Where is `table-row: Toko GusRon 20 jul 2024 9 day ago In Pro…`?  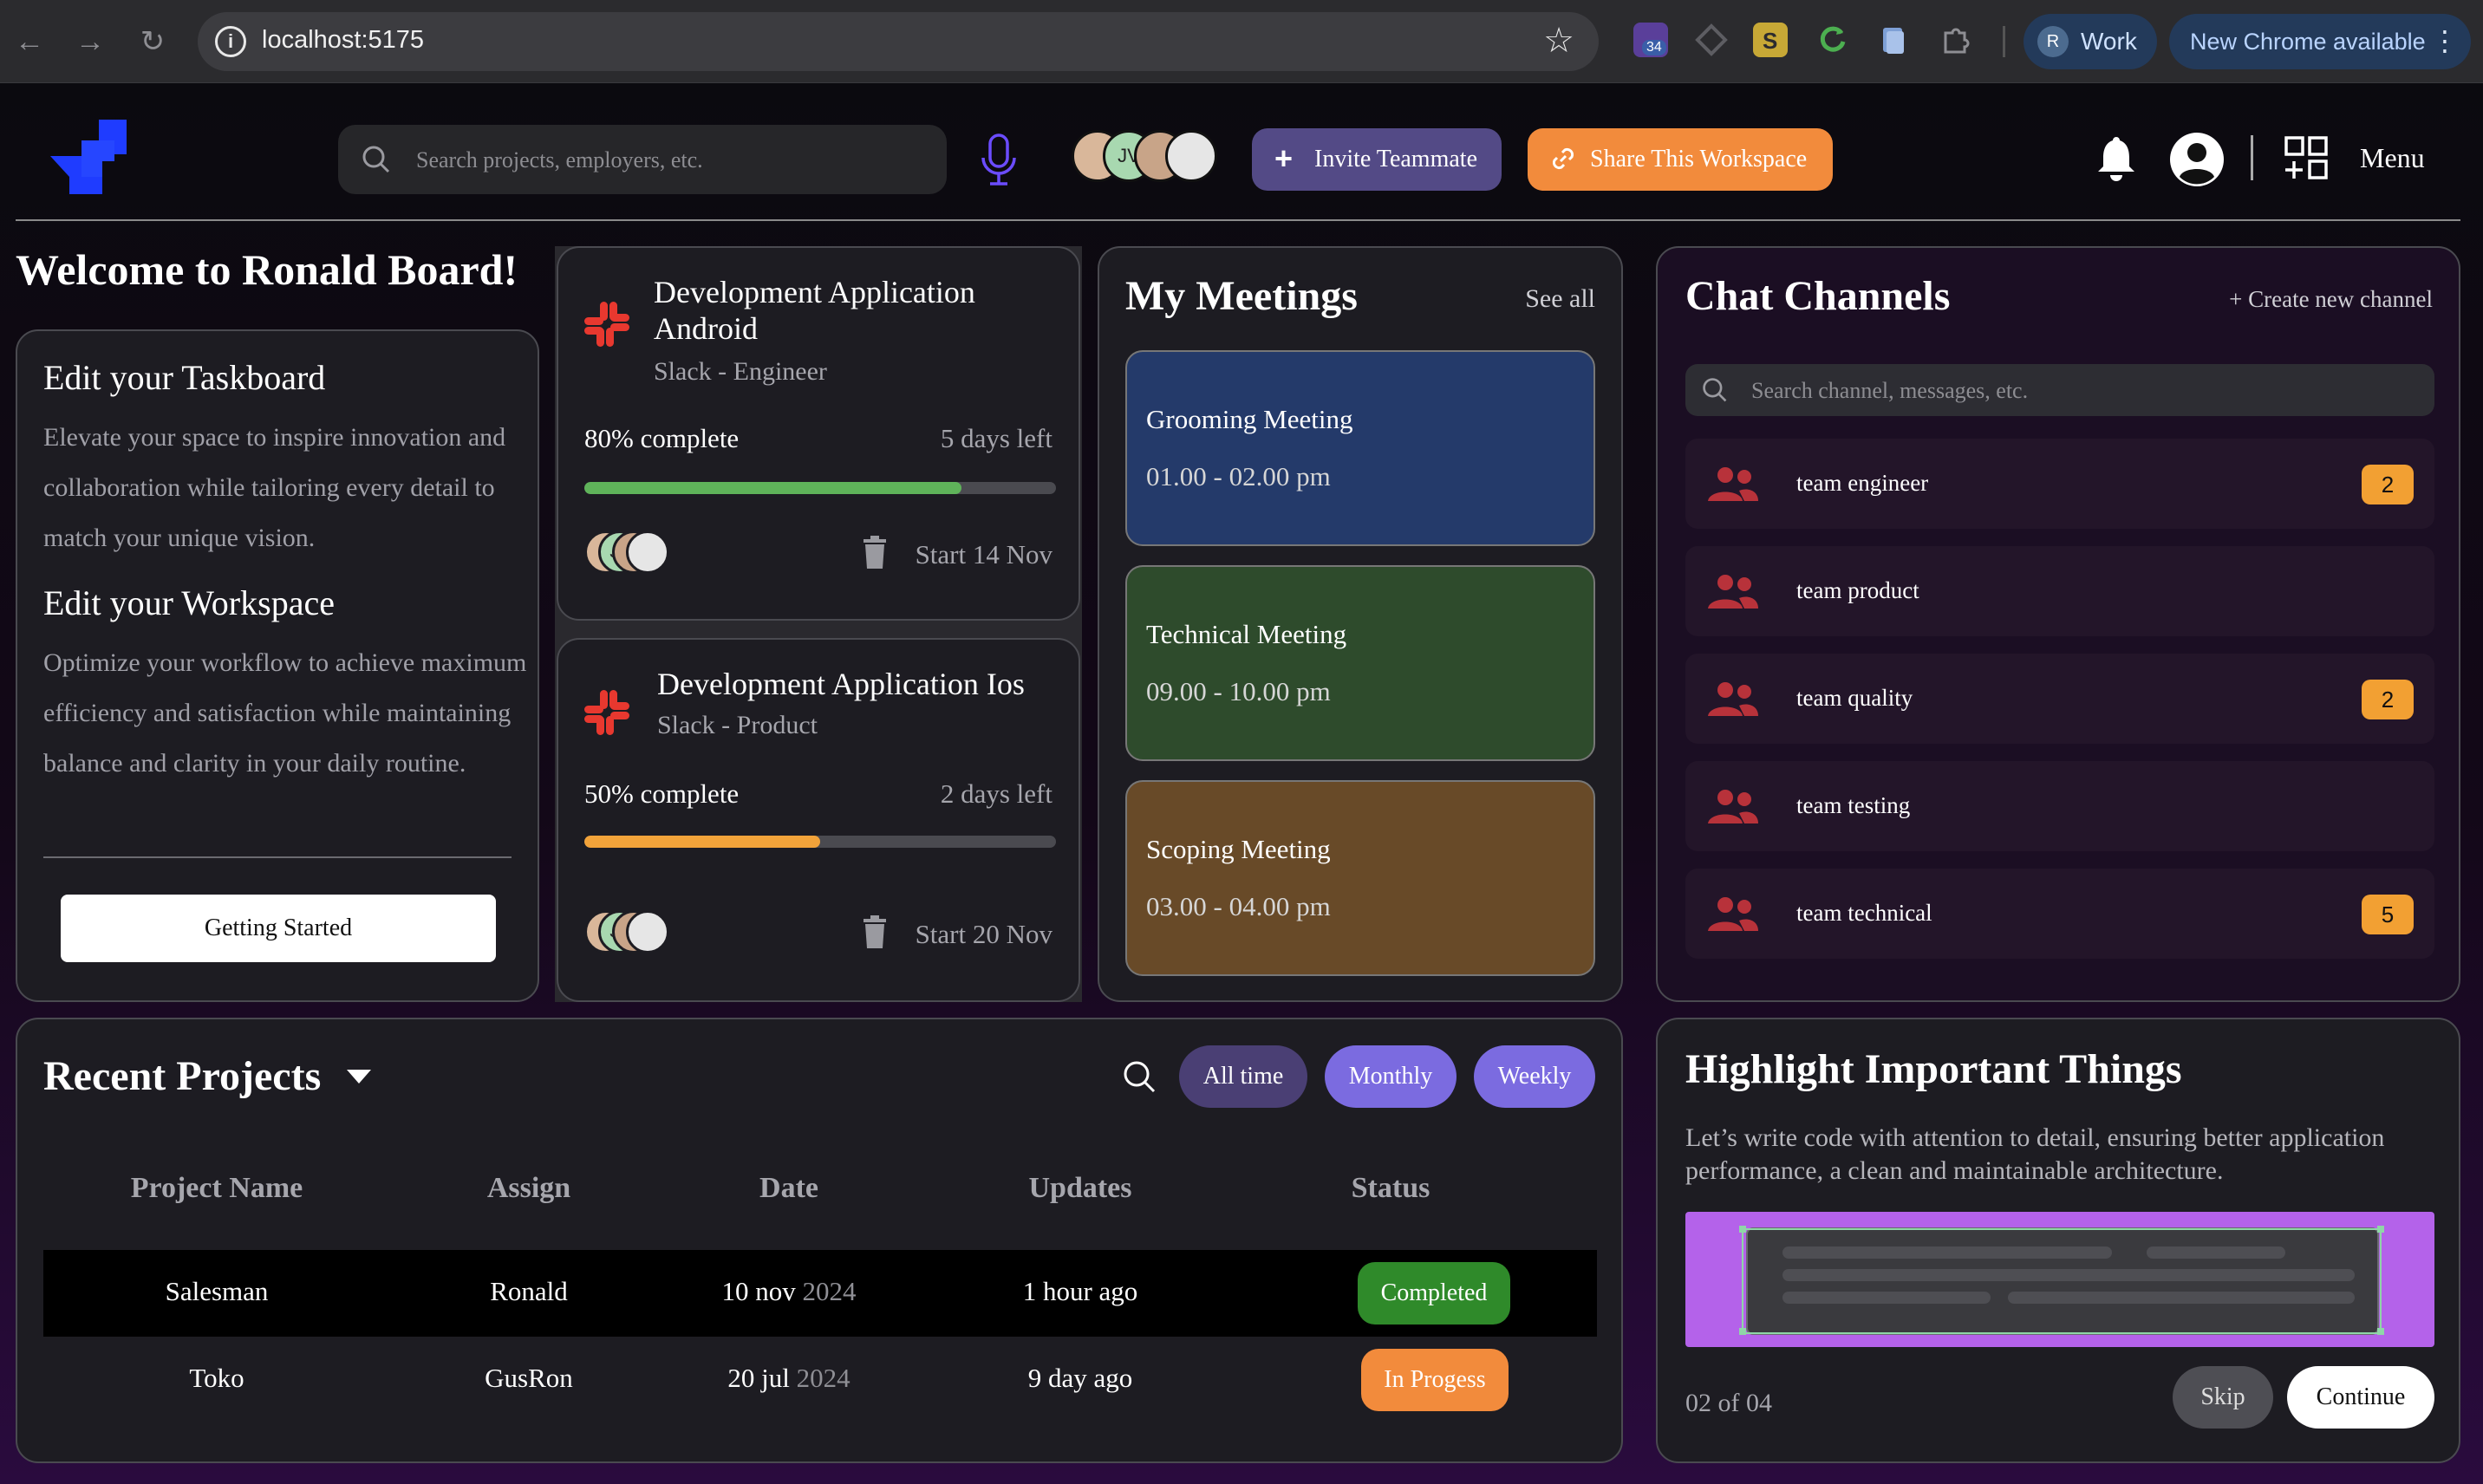
table-row: Toko GusRon 20 jul 2024 9 day ago In Pro… is located at coordinates (820, 1380).